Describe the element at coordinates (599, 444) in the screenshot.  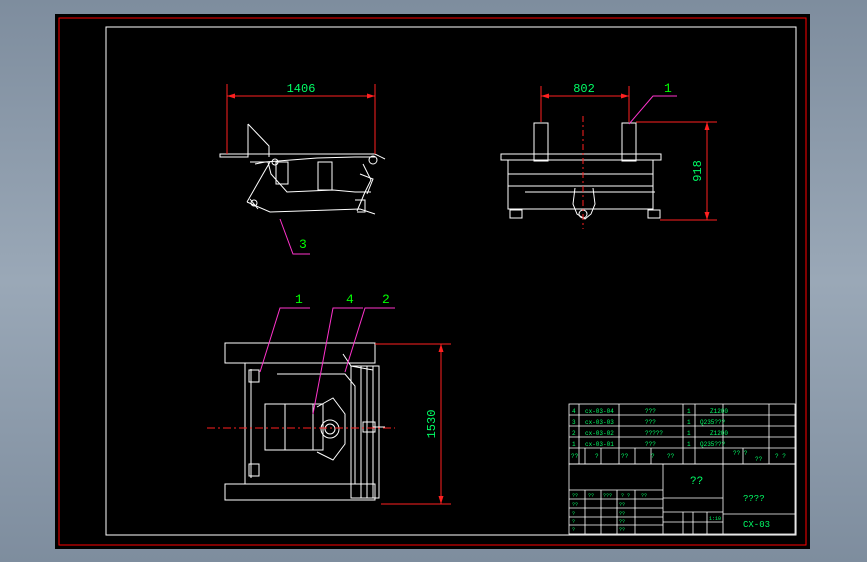
I see `bom-row-code: cx-03-01` at that location.